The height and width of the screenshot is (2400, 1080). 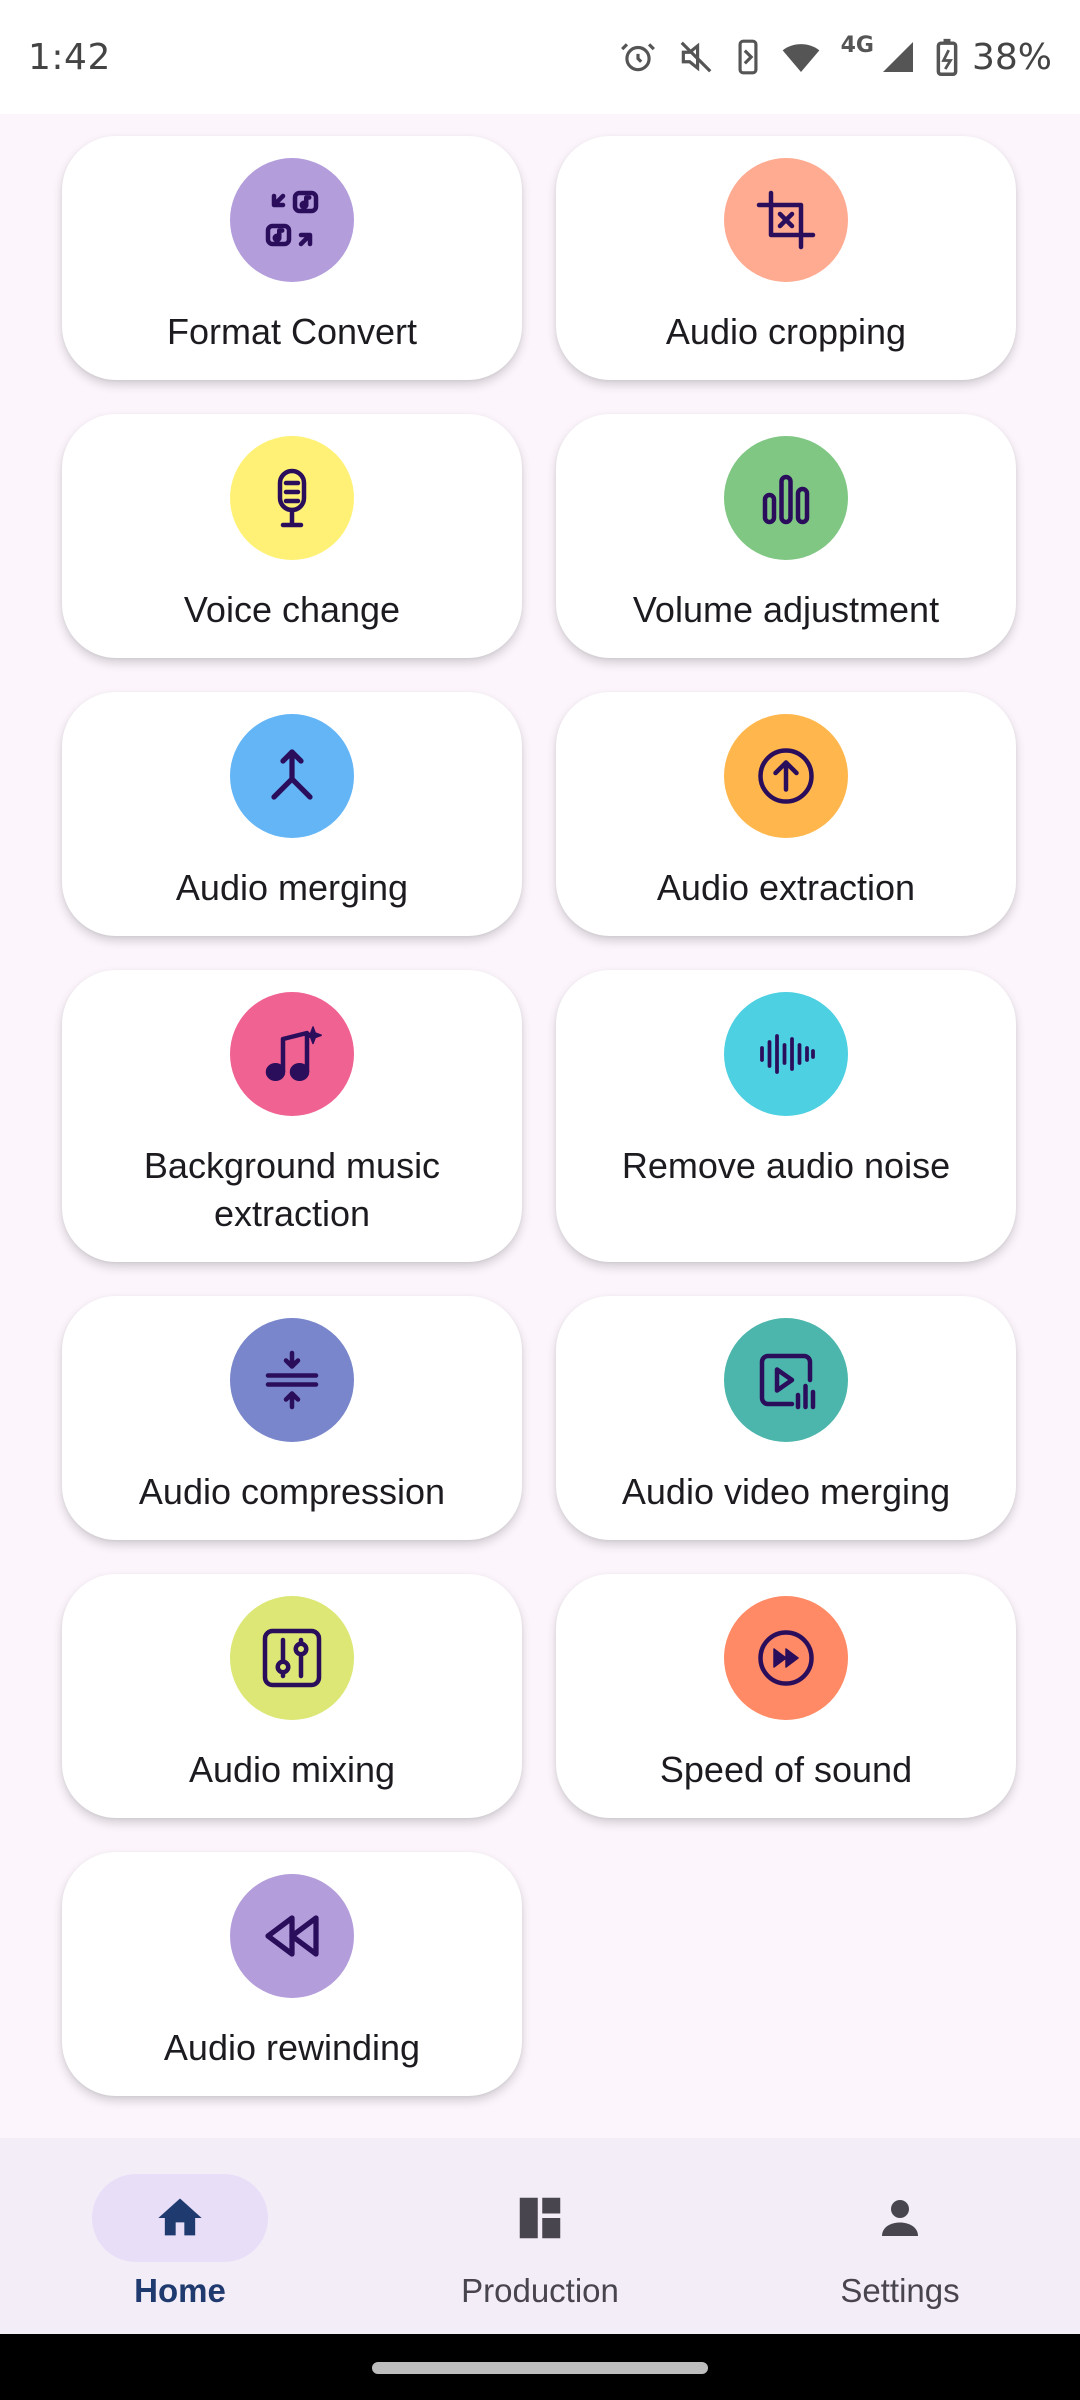 What do you see at coordinates (292, 2047) in the screenshot?
I see `card-label: Audio rewinding` at bounding box center [292, 2047].